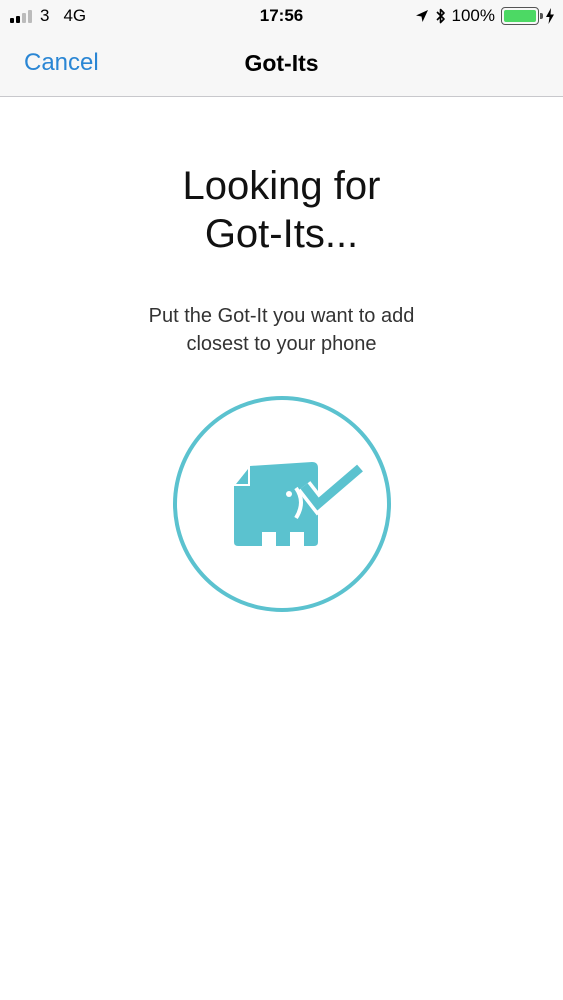  What do you see at coordinates (300, 503) in the screenshot?
I see `elephant-tag-check-icon` at bounding box center [300, 503].